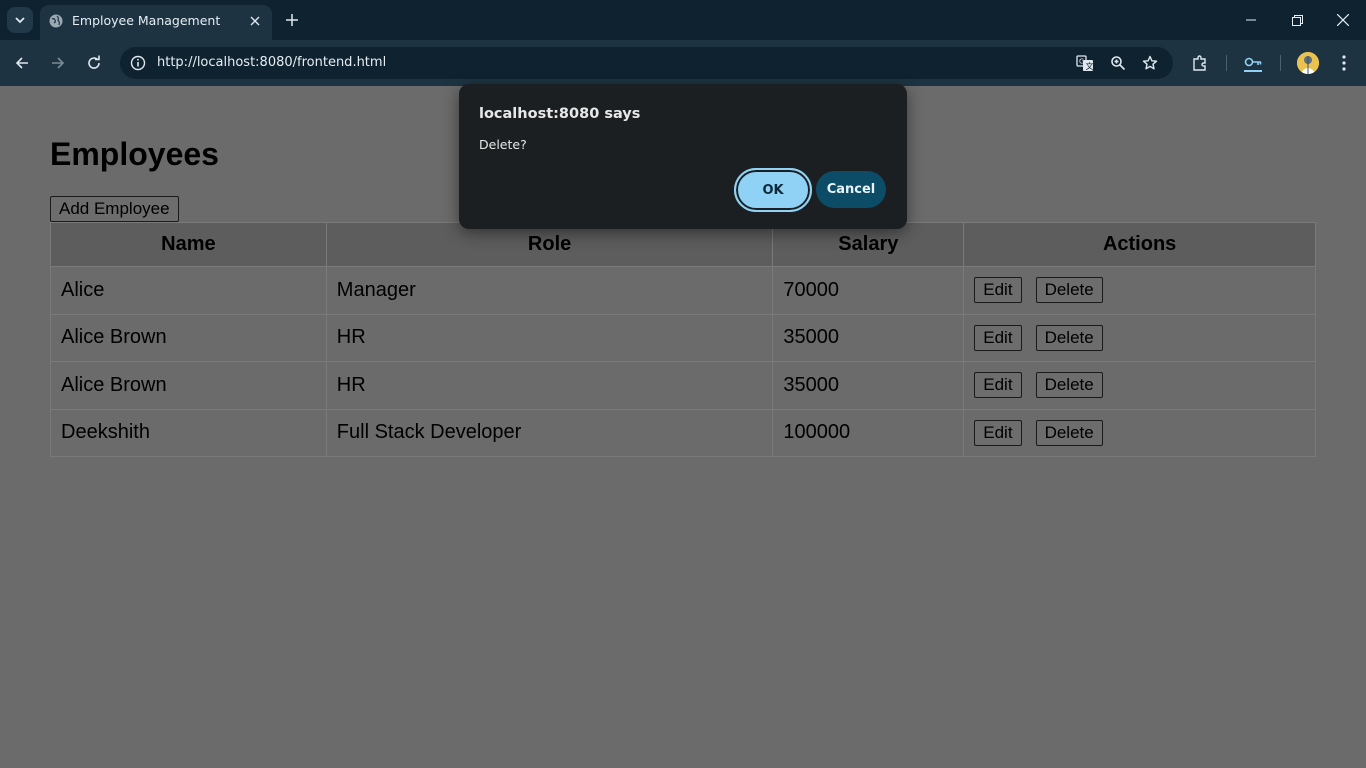  I want to click on profile-avatar, so click(1308, 63).